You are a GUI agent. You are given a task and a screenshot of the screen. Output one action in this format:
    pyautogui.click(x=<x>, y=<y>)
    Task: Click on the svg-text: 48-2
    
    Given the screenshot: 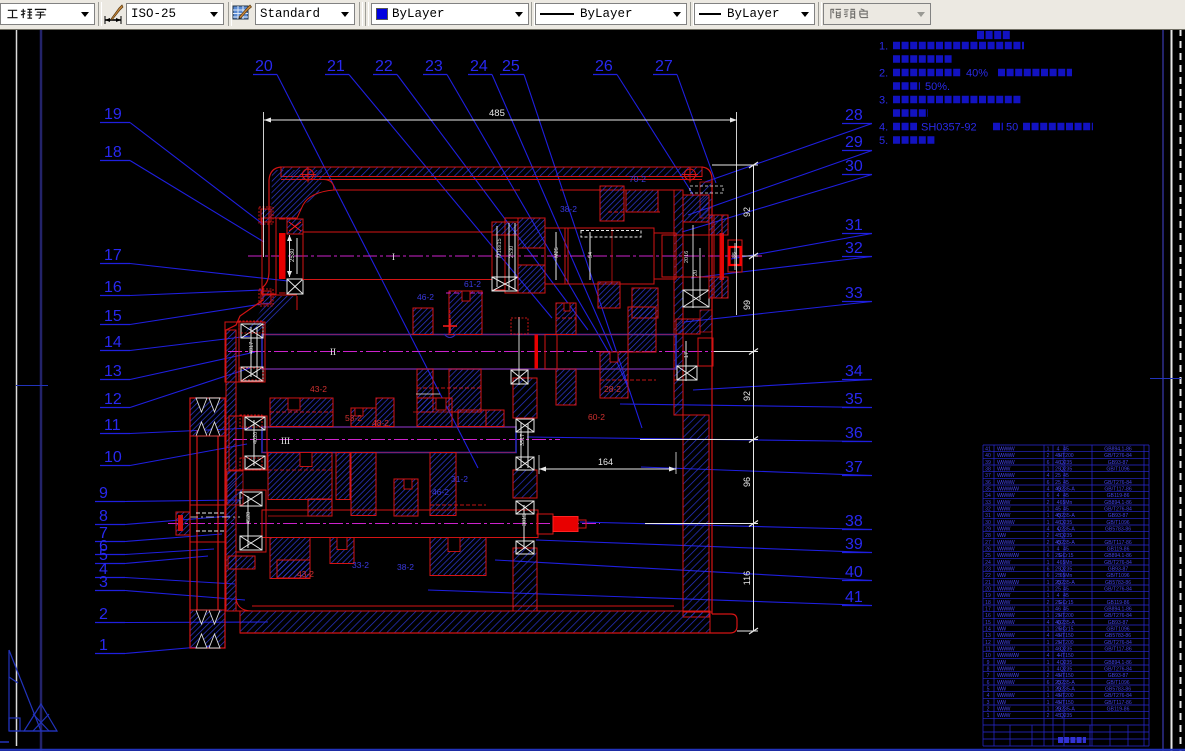 What is the action you would take?
    pyautogui.click(x=380, y=423)
    